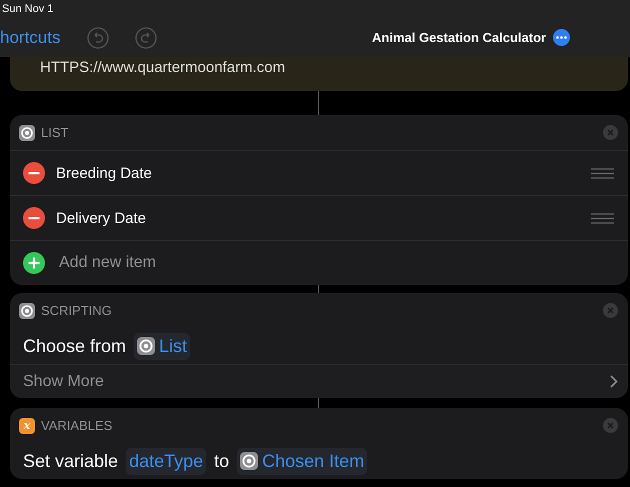  Describe the element at coordinates (34, 263) in the screenshot. I see `add-icon` at that location.